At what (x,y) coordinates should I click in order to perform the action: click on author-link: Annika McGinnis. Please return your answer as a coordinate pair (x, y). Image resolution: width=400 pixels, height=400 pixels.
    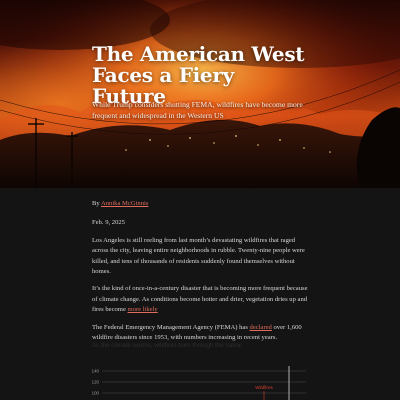
    Looking at the image, I should click on (124, 203).